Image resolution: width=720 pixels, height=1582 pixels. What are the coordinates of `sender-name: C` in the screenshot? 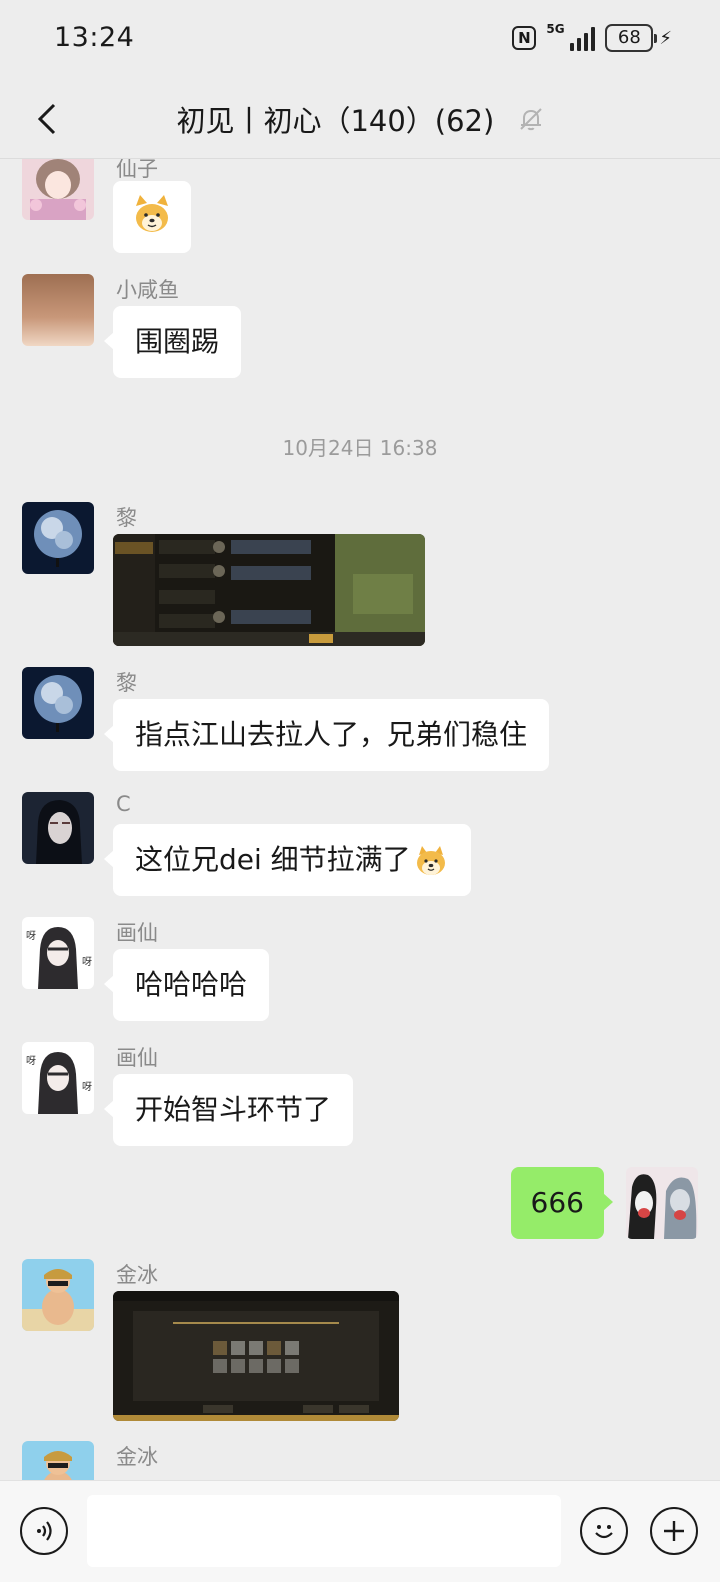 It's located at (123, 804).